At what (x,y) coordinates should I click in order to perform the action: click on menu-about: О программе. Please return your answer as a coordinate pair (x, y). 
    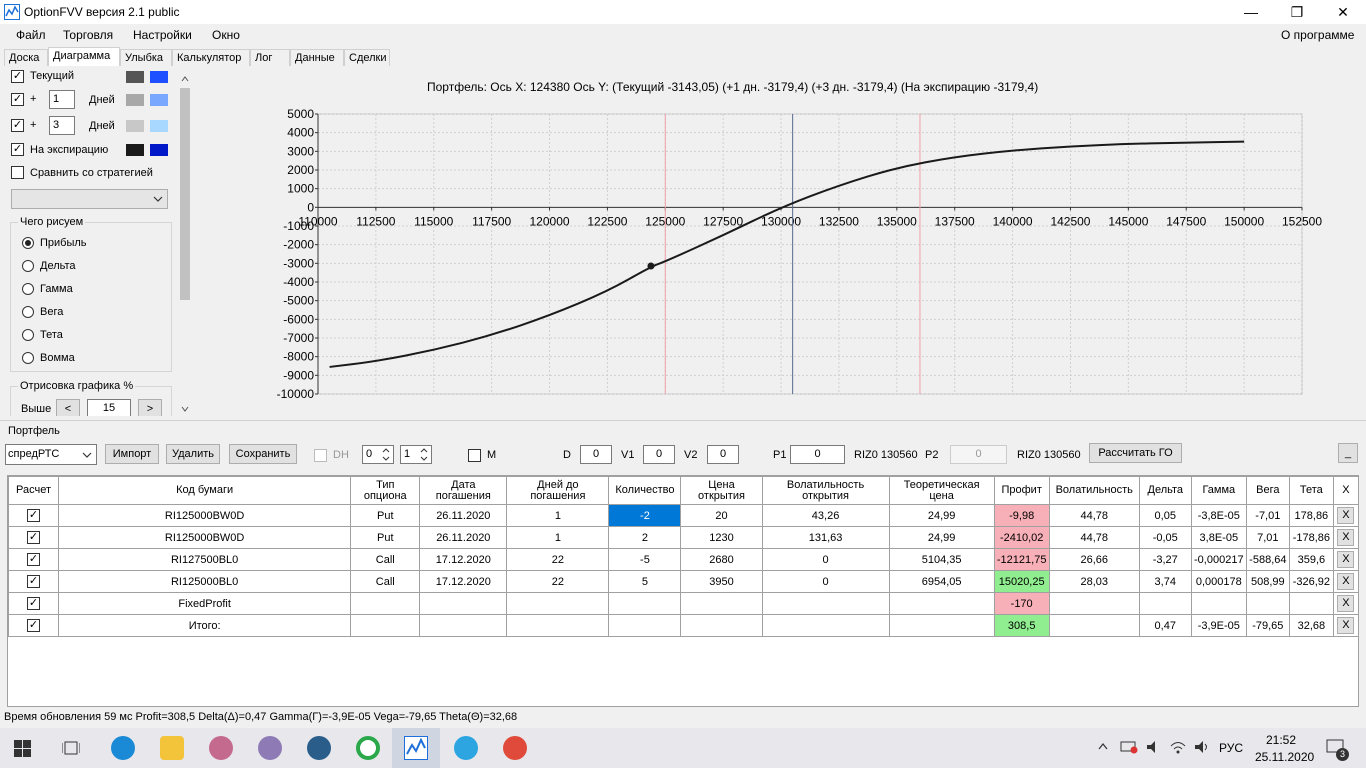
    Looking at the image, I should click on (1317, 35).